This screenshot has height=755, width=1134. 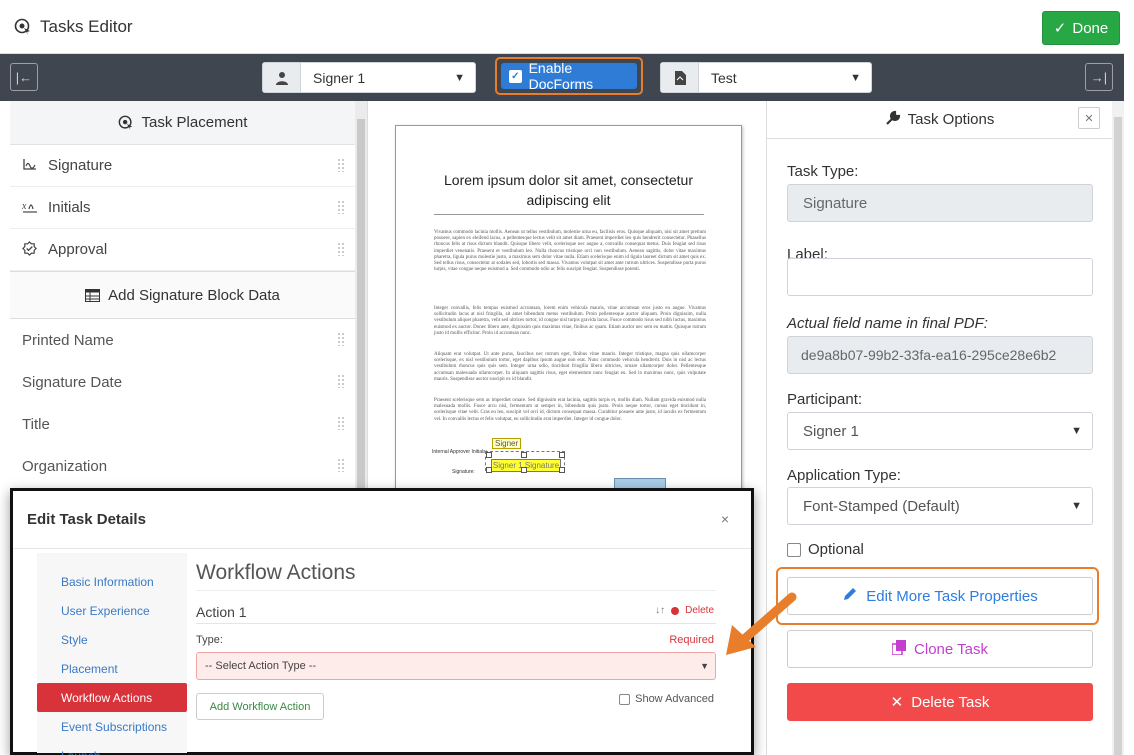 I want to click on optional-checkbox, so click(x=794, y=549).